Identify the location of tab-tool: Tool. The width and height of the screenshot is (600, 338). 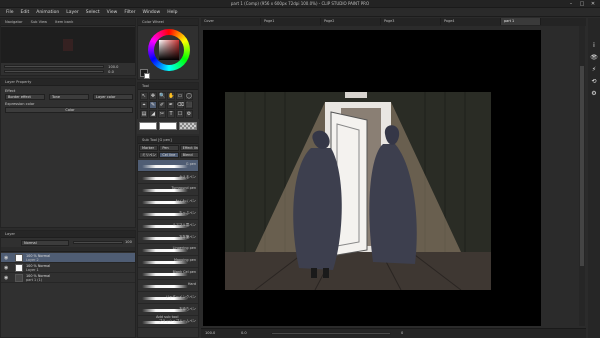
(168, 86).